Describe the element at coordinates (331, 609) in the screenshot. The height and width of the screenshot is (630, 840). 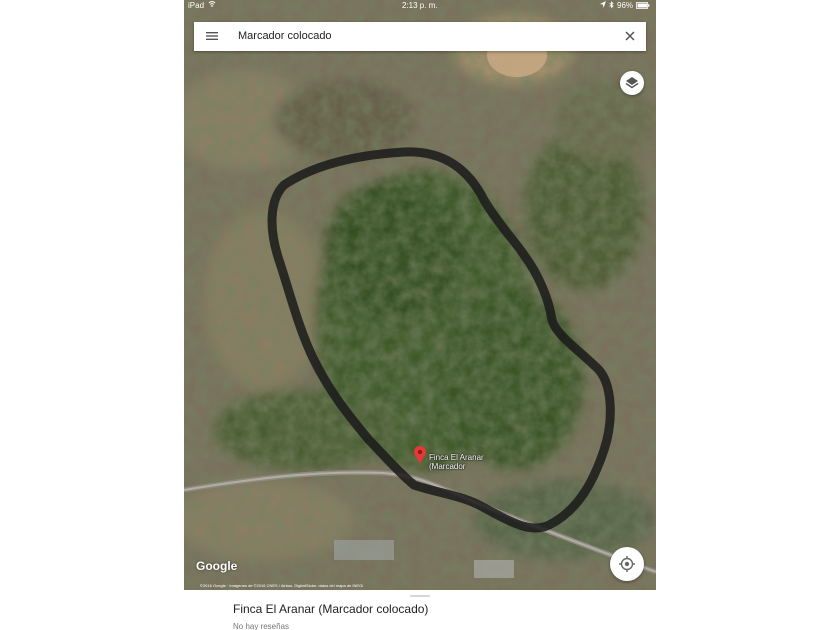
I see `place-title: Finca El Aranar (Marcador colocado)` at that location.